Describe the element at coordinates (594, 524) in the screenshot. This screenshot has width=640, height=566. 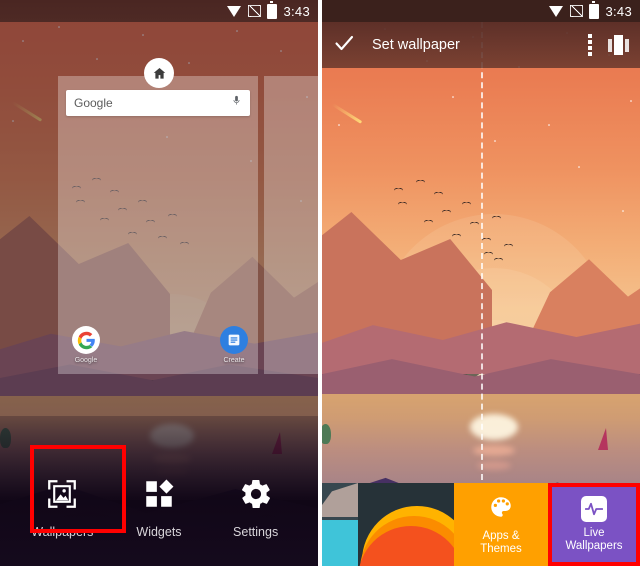
I see `live-wallpapers-tile: Live Wallpapers` at that location.